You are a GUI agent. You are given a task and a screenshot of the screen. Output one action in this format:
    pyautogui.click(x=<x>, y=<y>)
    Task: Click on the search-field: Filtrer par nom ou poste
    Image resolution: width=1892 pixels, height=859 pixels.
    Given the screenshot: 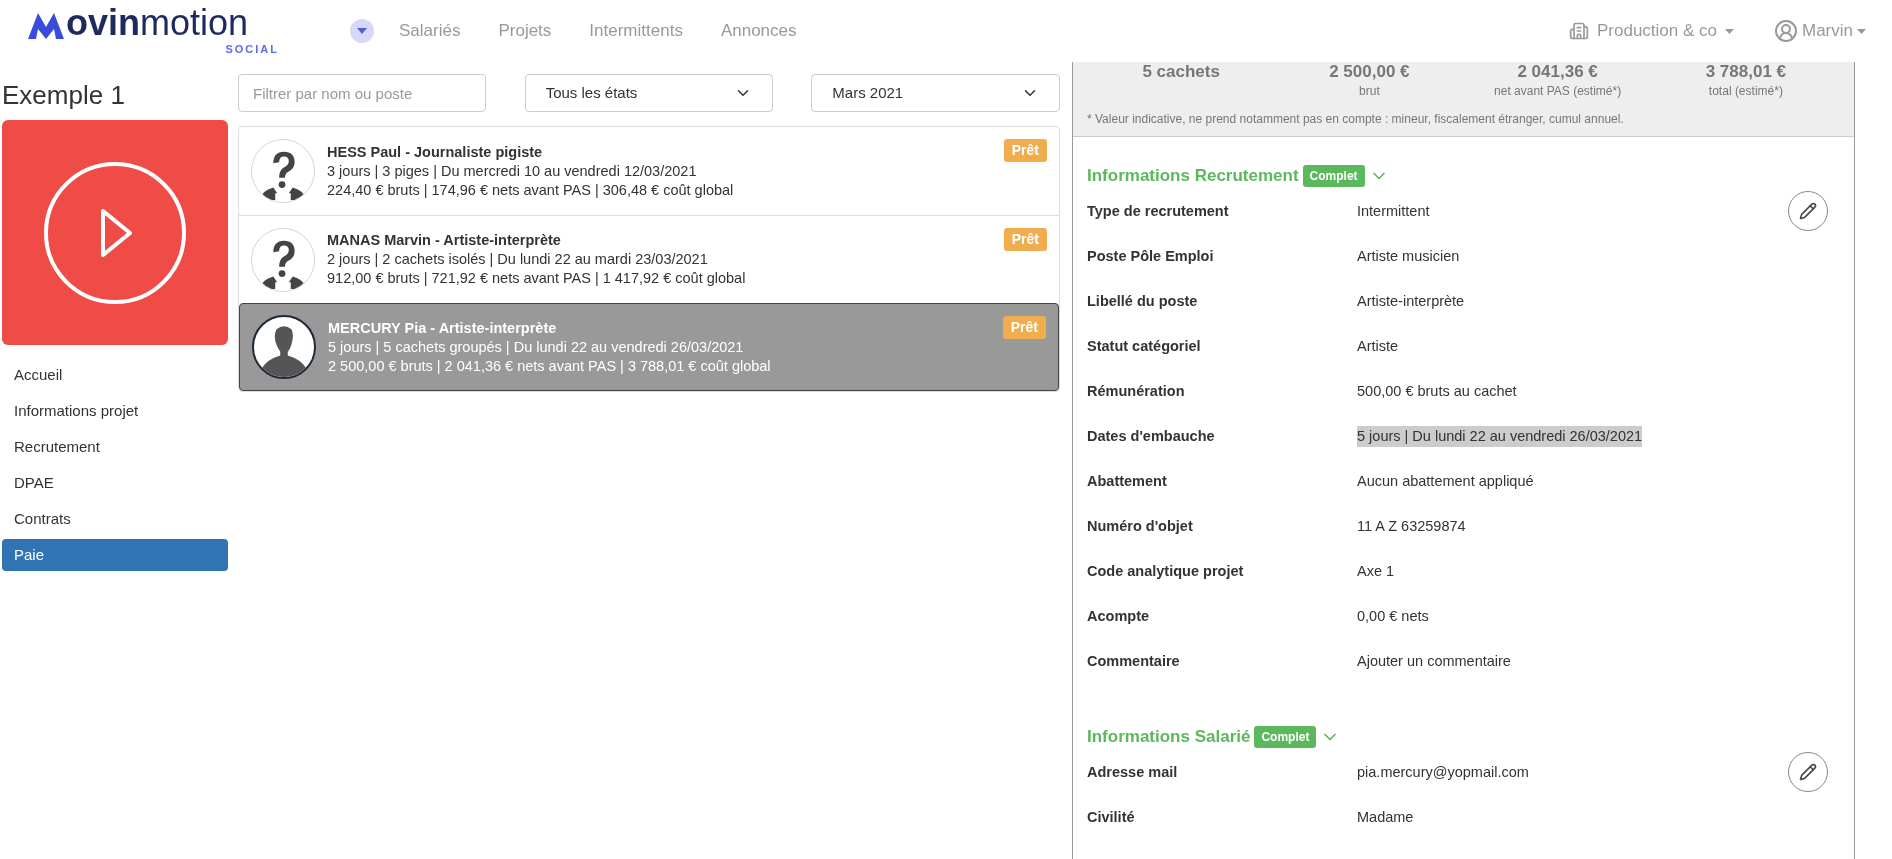 What is the action you would take?
    pyautogui.click(x=362, y=93)
    